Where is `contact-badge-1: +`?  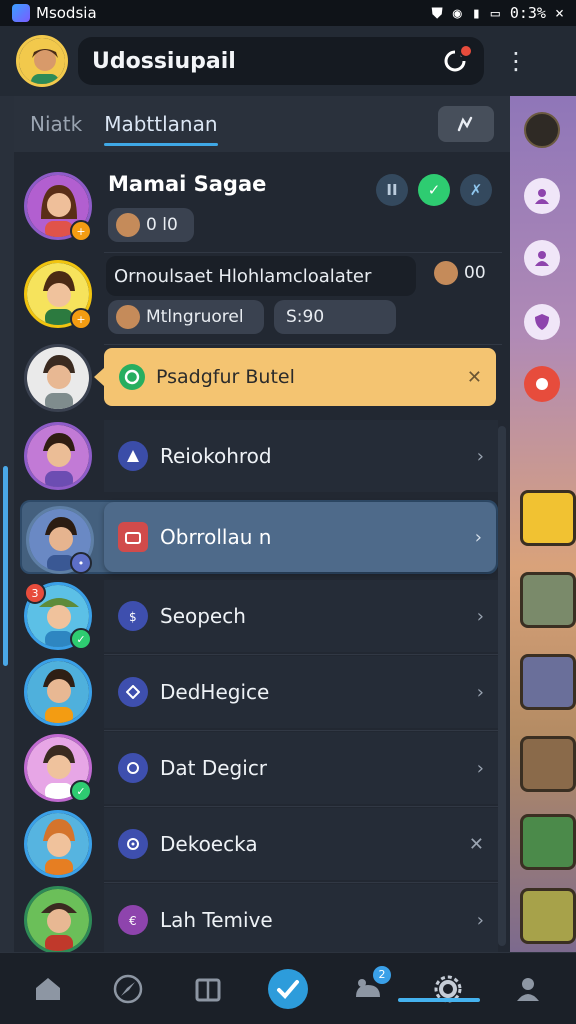
contact-badge-1: + is located at coordinates (81, 231).